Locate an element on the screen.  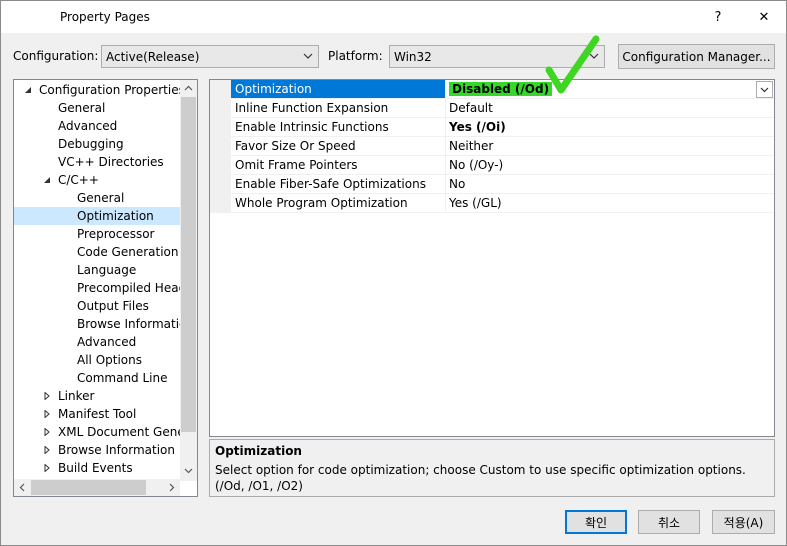
tree-item: Precompiled Heade is located at coordinates (104, 288).